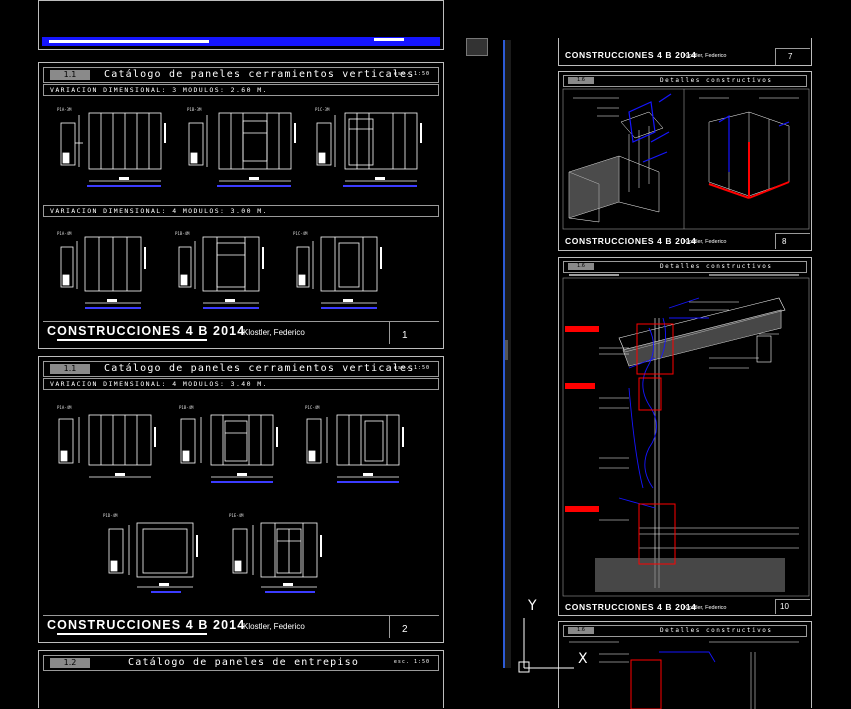 Image resolution: width=851 pixels, height=709 pixels. I want to click on ucs-x-label: X, so click(583, 659).